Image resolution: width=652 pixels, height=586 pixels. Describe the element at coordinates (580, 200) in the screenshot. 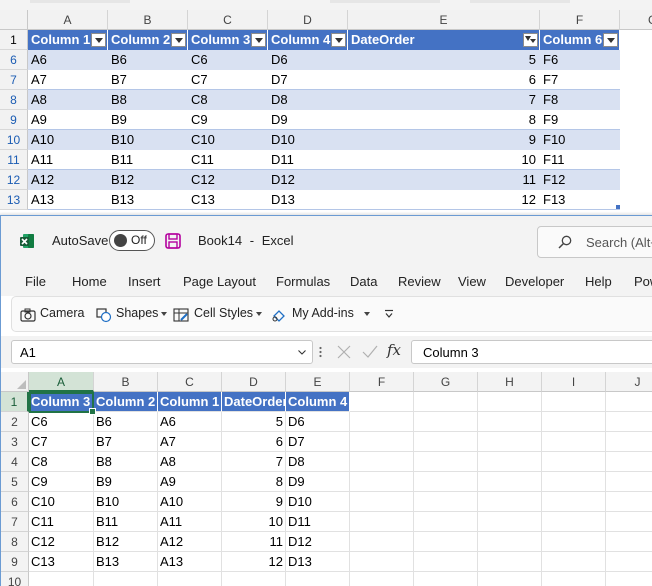

I see `bg-table-cell: F13` at that location.